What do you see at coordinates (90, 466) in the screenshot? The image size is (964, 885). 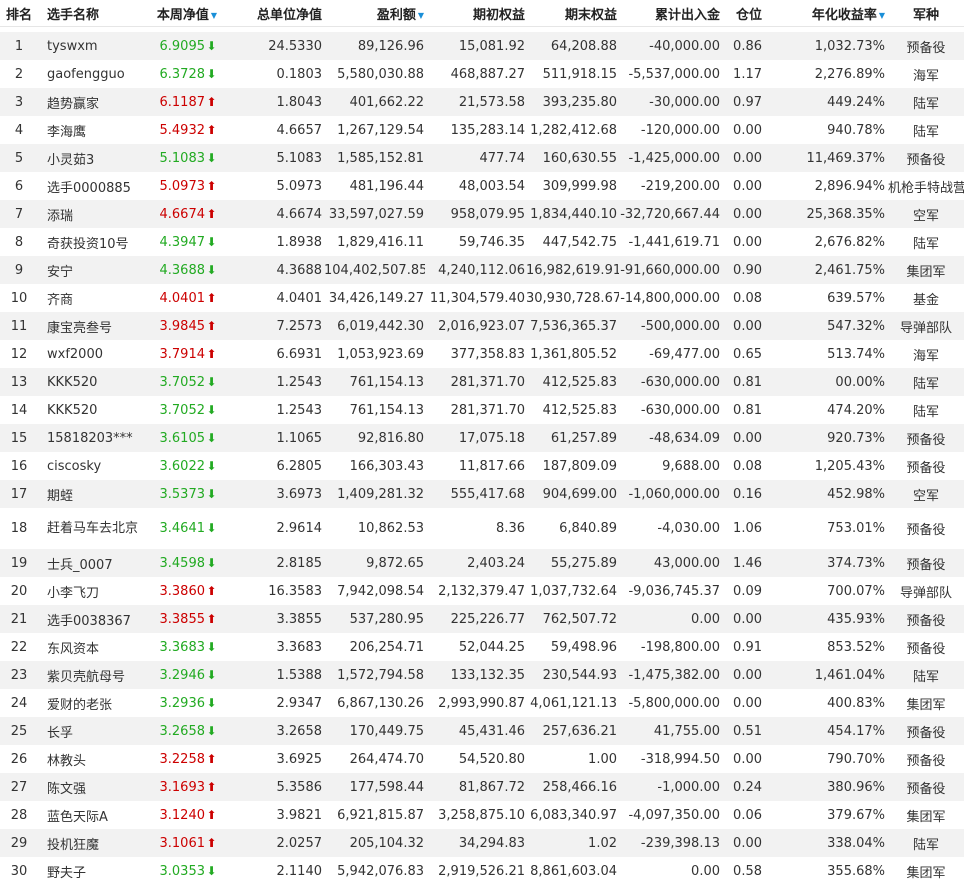 I see `player-name: ciscosky` at bounding box center [90, 466].